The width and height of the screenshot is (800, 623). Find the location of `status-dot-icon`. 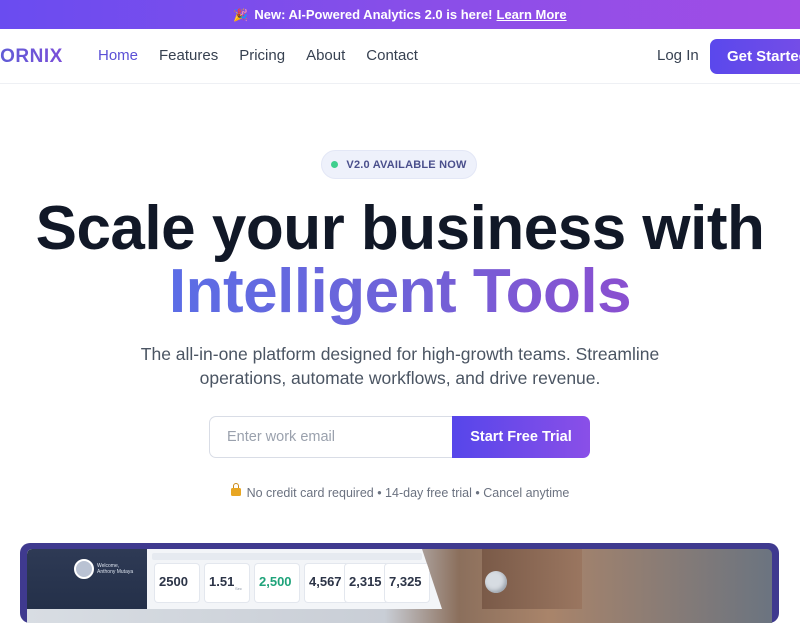

status-dot-icon is located at coordinates (335, 164).